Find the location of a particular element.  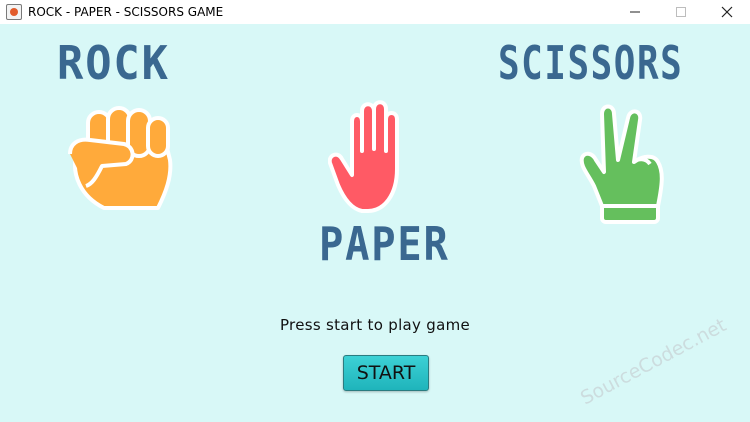

window-controls is located at coordinates (681, 12).